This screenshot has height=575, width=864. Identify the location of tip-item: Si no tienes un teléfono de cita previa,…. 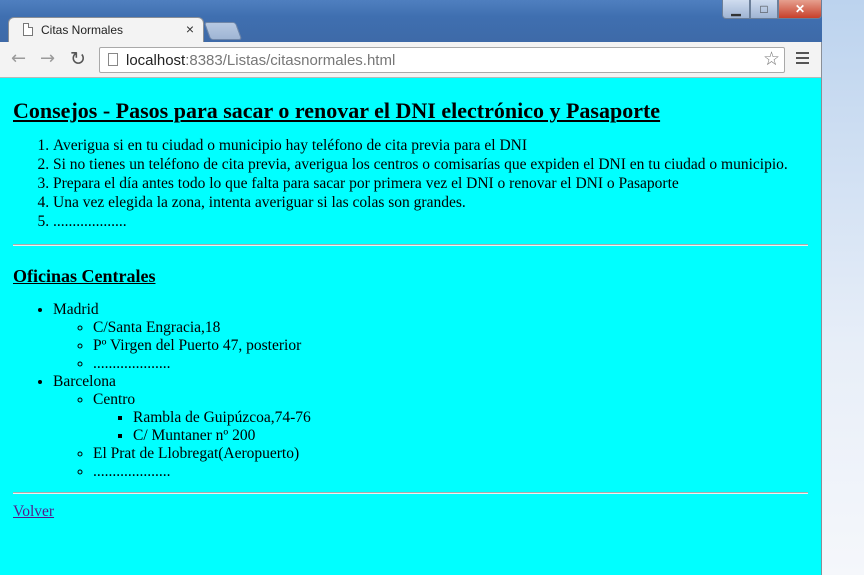
(430, 164).